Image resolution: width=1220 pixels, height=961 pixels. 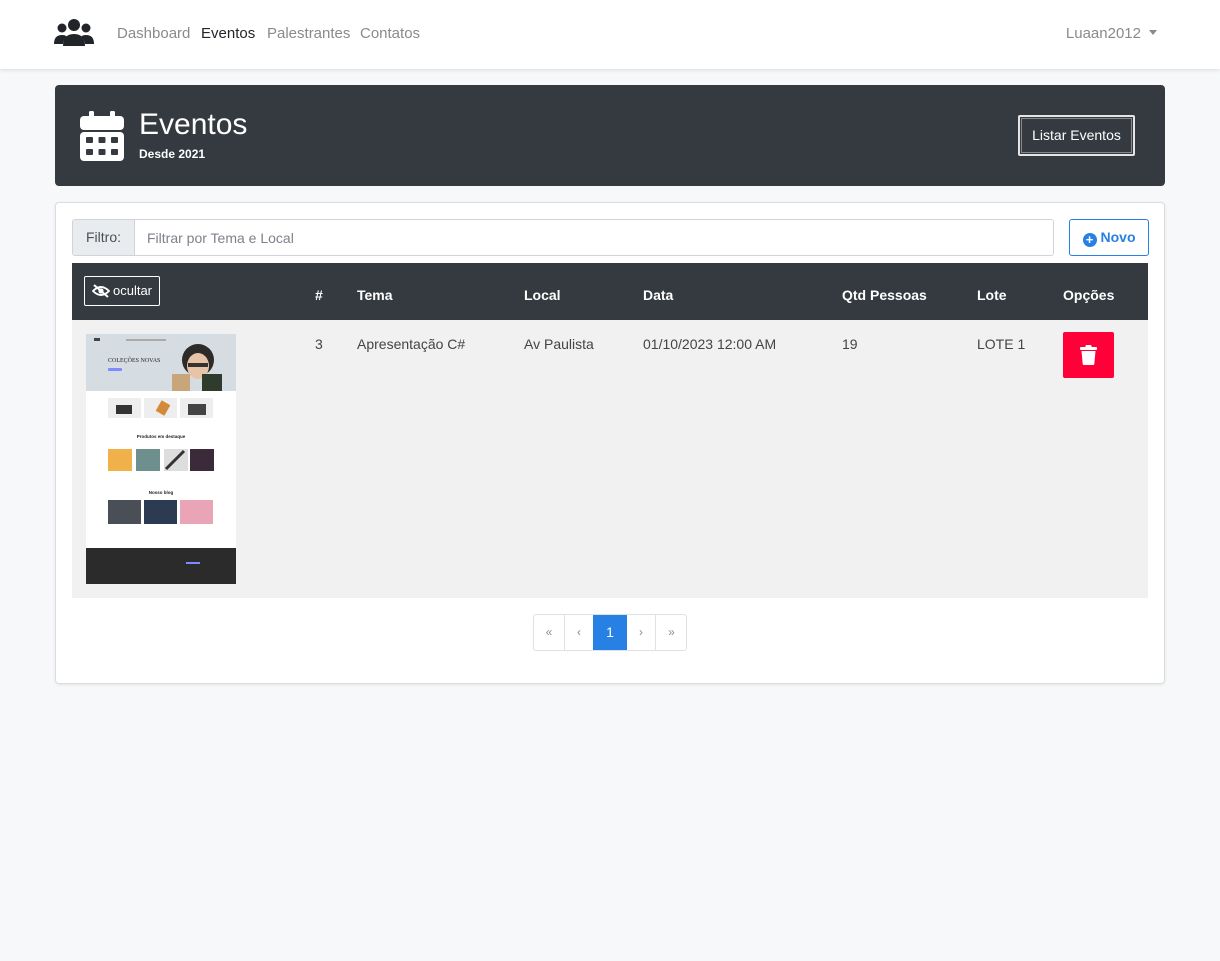 What do you see at coordinates (161, 436) in the screenshot?
I see `thumbnail-section-featured: Produtos em destaque` at bounding box center [161, 436].